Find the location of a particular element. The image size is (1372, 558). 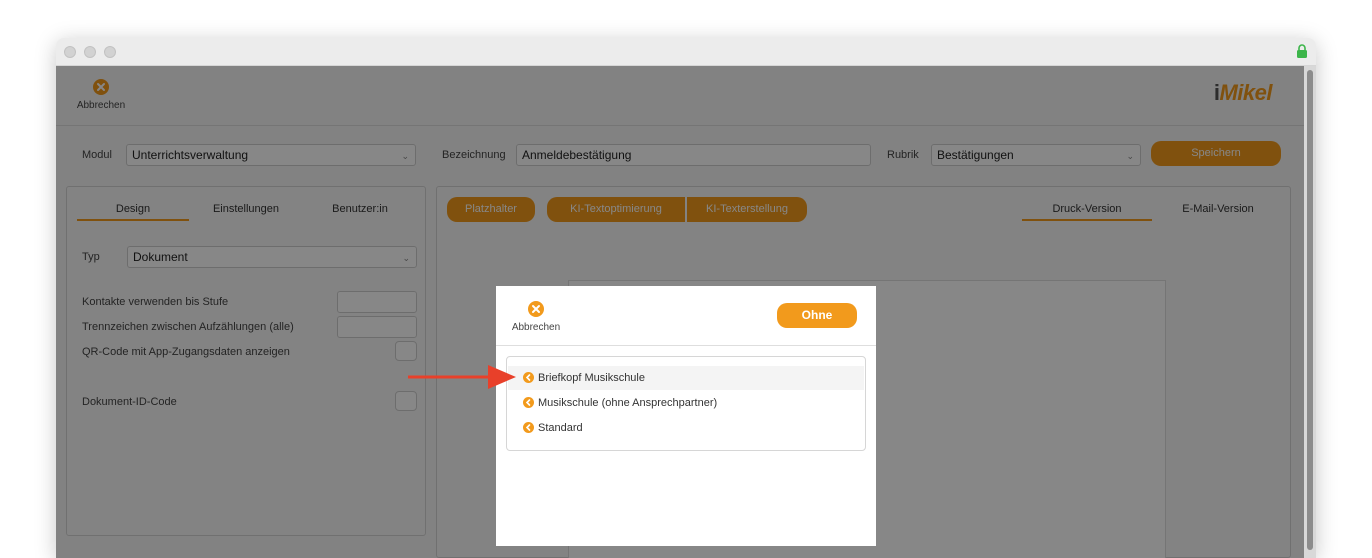

scrollbar is located at coordinates (1310, 312).